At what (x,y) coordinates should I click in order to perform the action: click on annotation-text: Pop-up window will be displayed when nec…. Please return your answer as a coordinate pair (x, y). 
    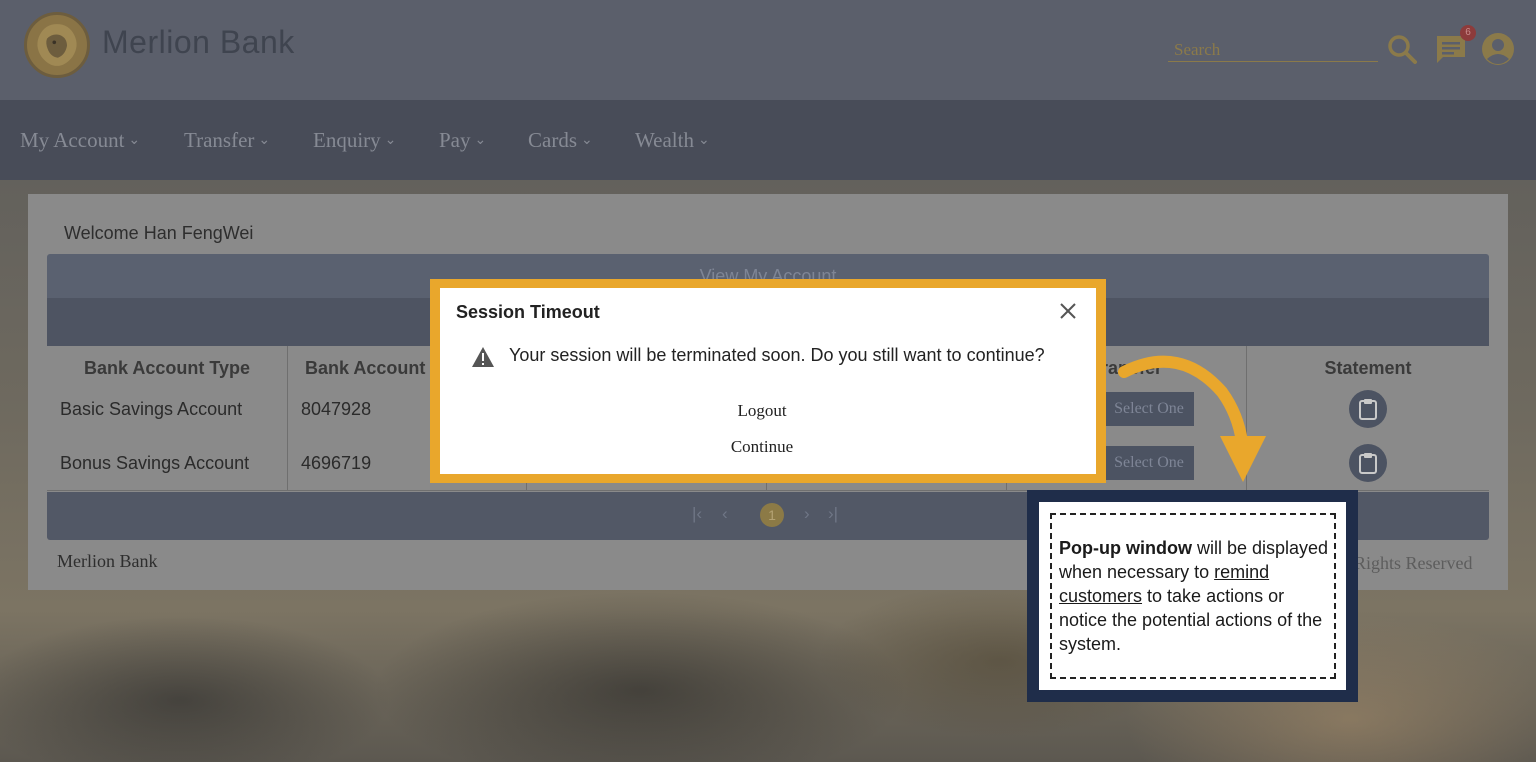
    Looking at the image, I should click on (1194, 596).